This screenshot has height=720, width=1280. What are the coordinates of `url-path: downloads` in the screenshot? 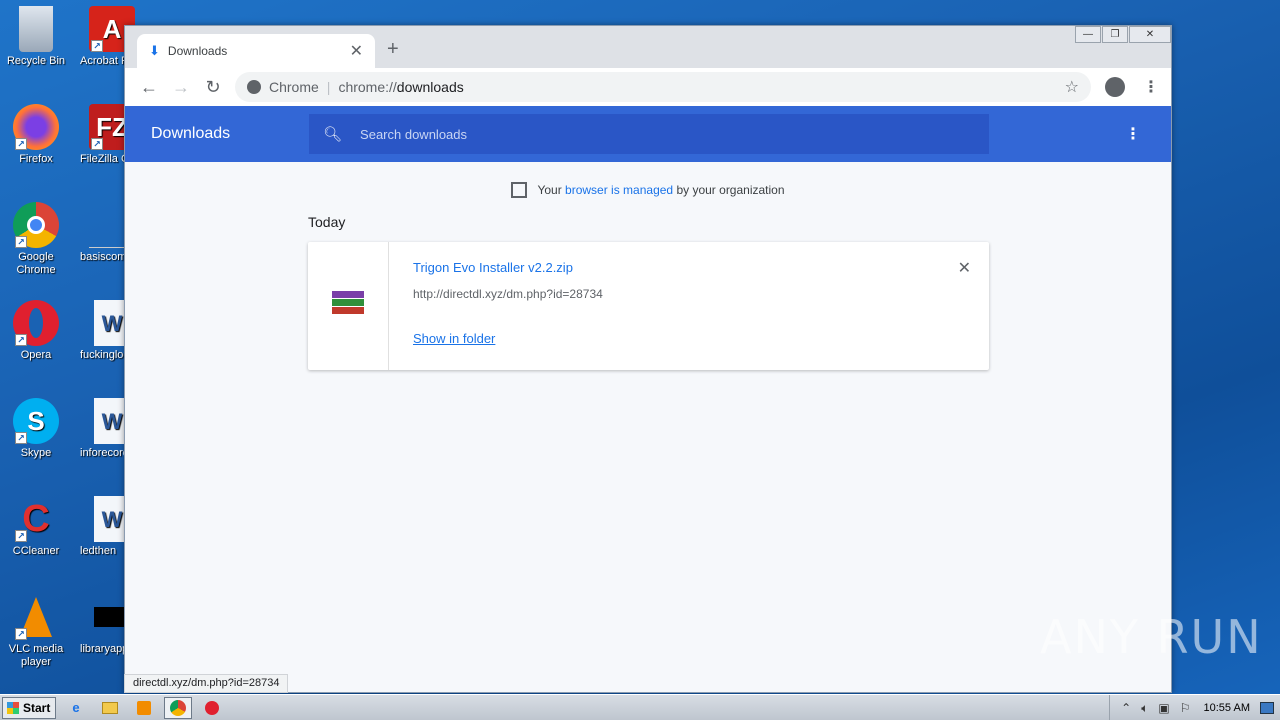 It's located at (430, 87).